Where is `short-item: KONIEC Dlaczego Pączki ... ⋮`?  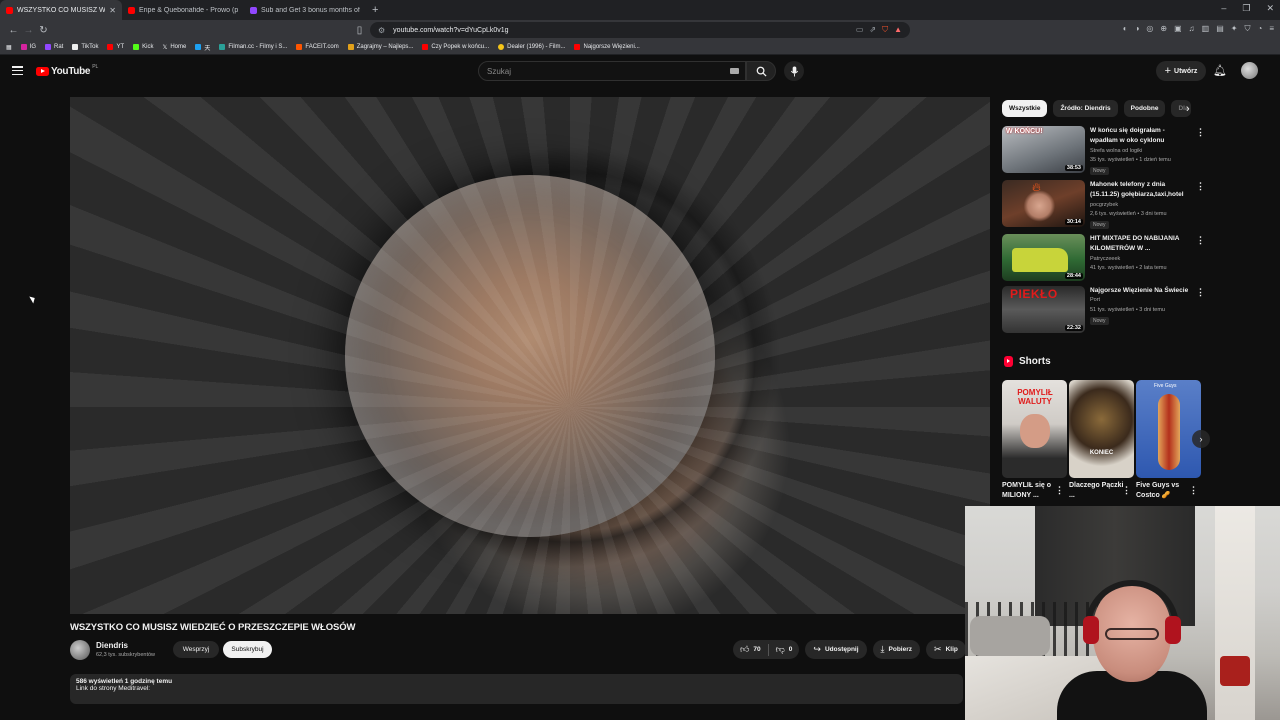 short-item: KONIEC Dlaczego Pączki ... ⋮ is located at coordinates (1101, 440).